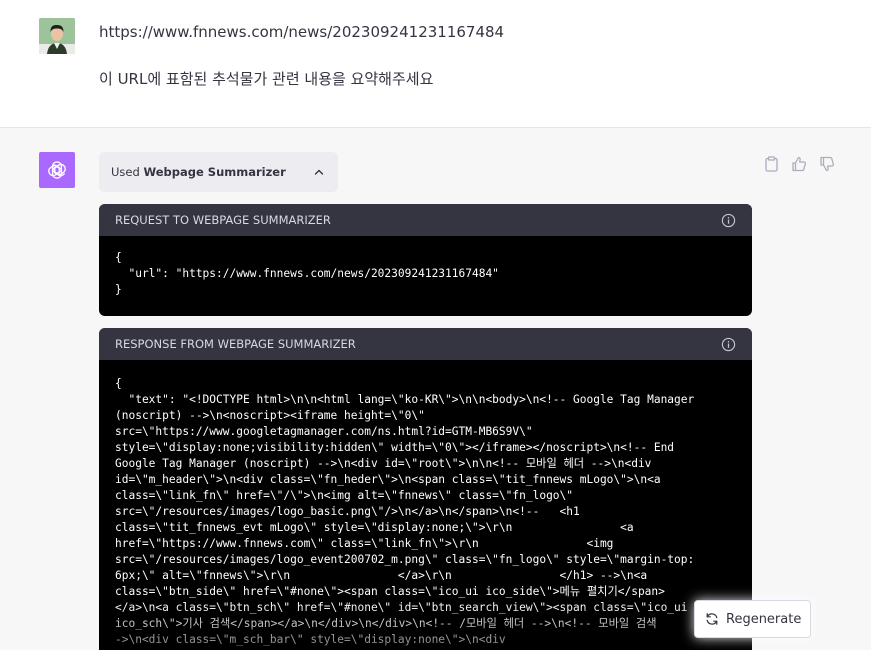 Image resolution: width=871 pixels, height=650 pixels. What do you see at coordinates (712, 619) in the screenshot?
I see `refresh-icon` at bounding box center [712, 619].